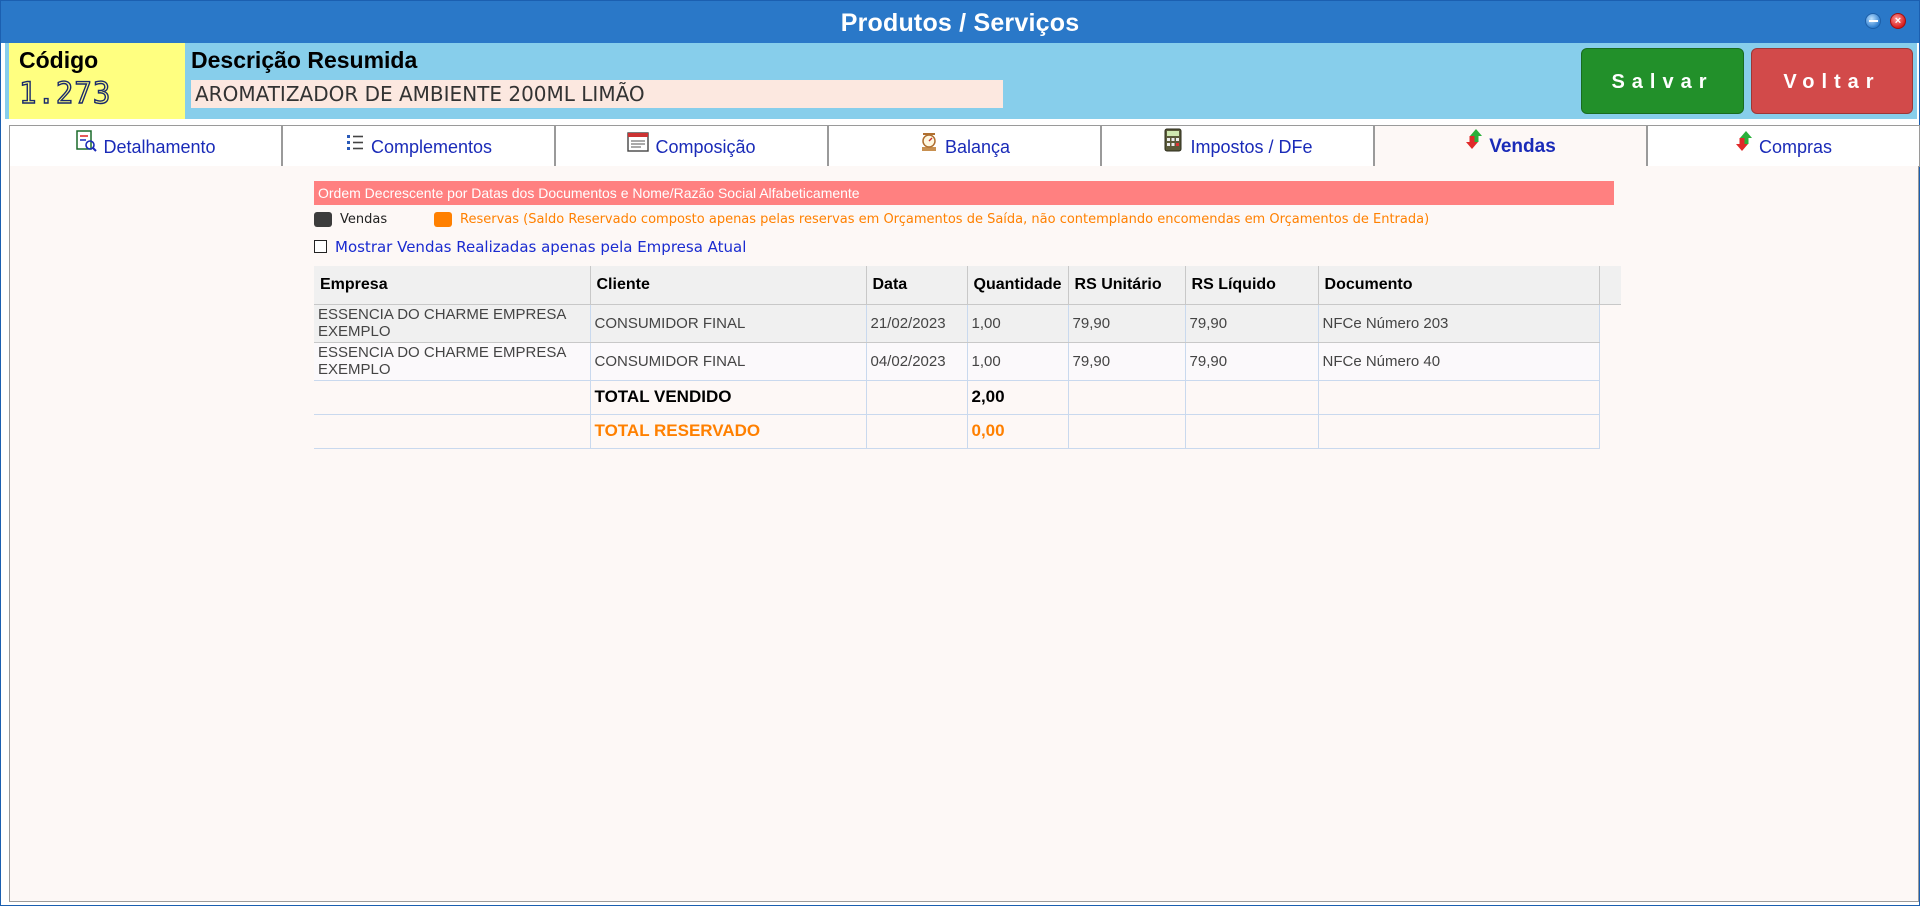  What do you see at coordinates (1018, 285) in the screenshot?
I see `col-quantidade: Quantidade` at bounding box center [1018, 285].